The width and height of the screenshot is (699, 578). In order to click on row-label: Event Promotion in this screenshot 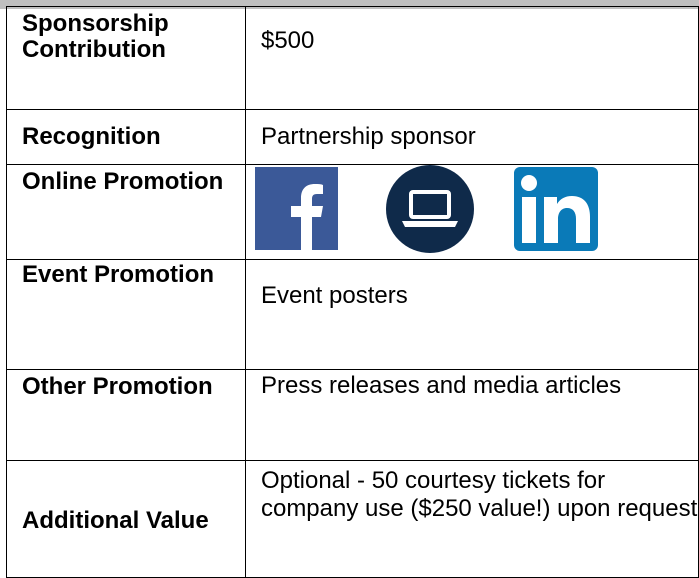, I will do `click(126, 314)`.